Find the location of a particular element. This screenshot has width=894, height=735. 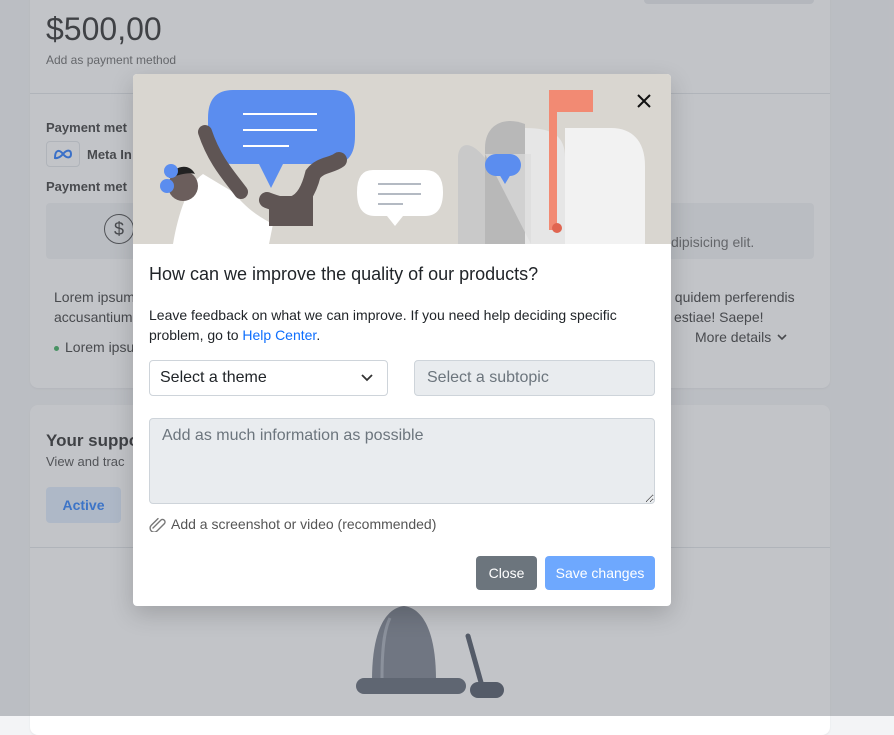

attach-media-link: Add a screenshot or video (recommended) is located at coordinates (292, 524).